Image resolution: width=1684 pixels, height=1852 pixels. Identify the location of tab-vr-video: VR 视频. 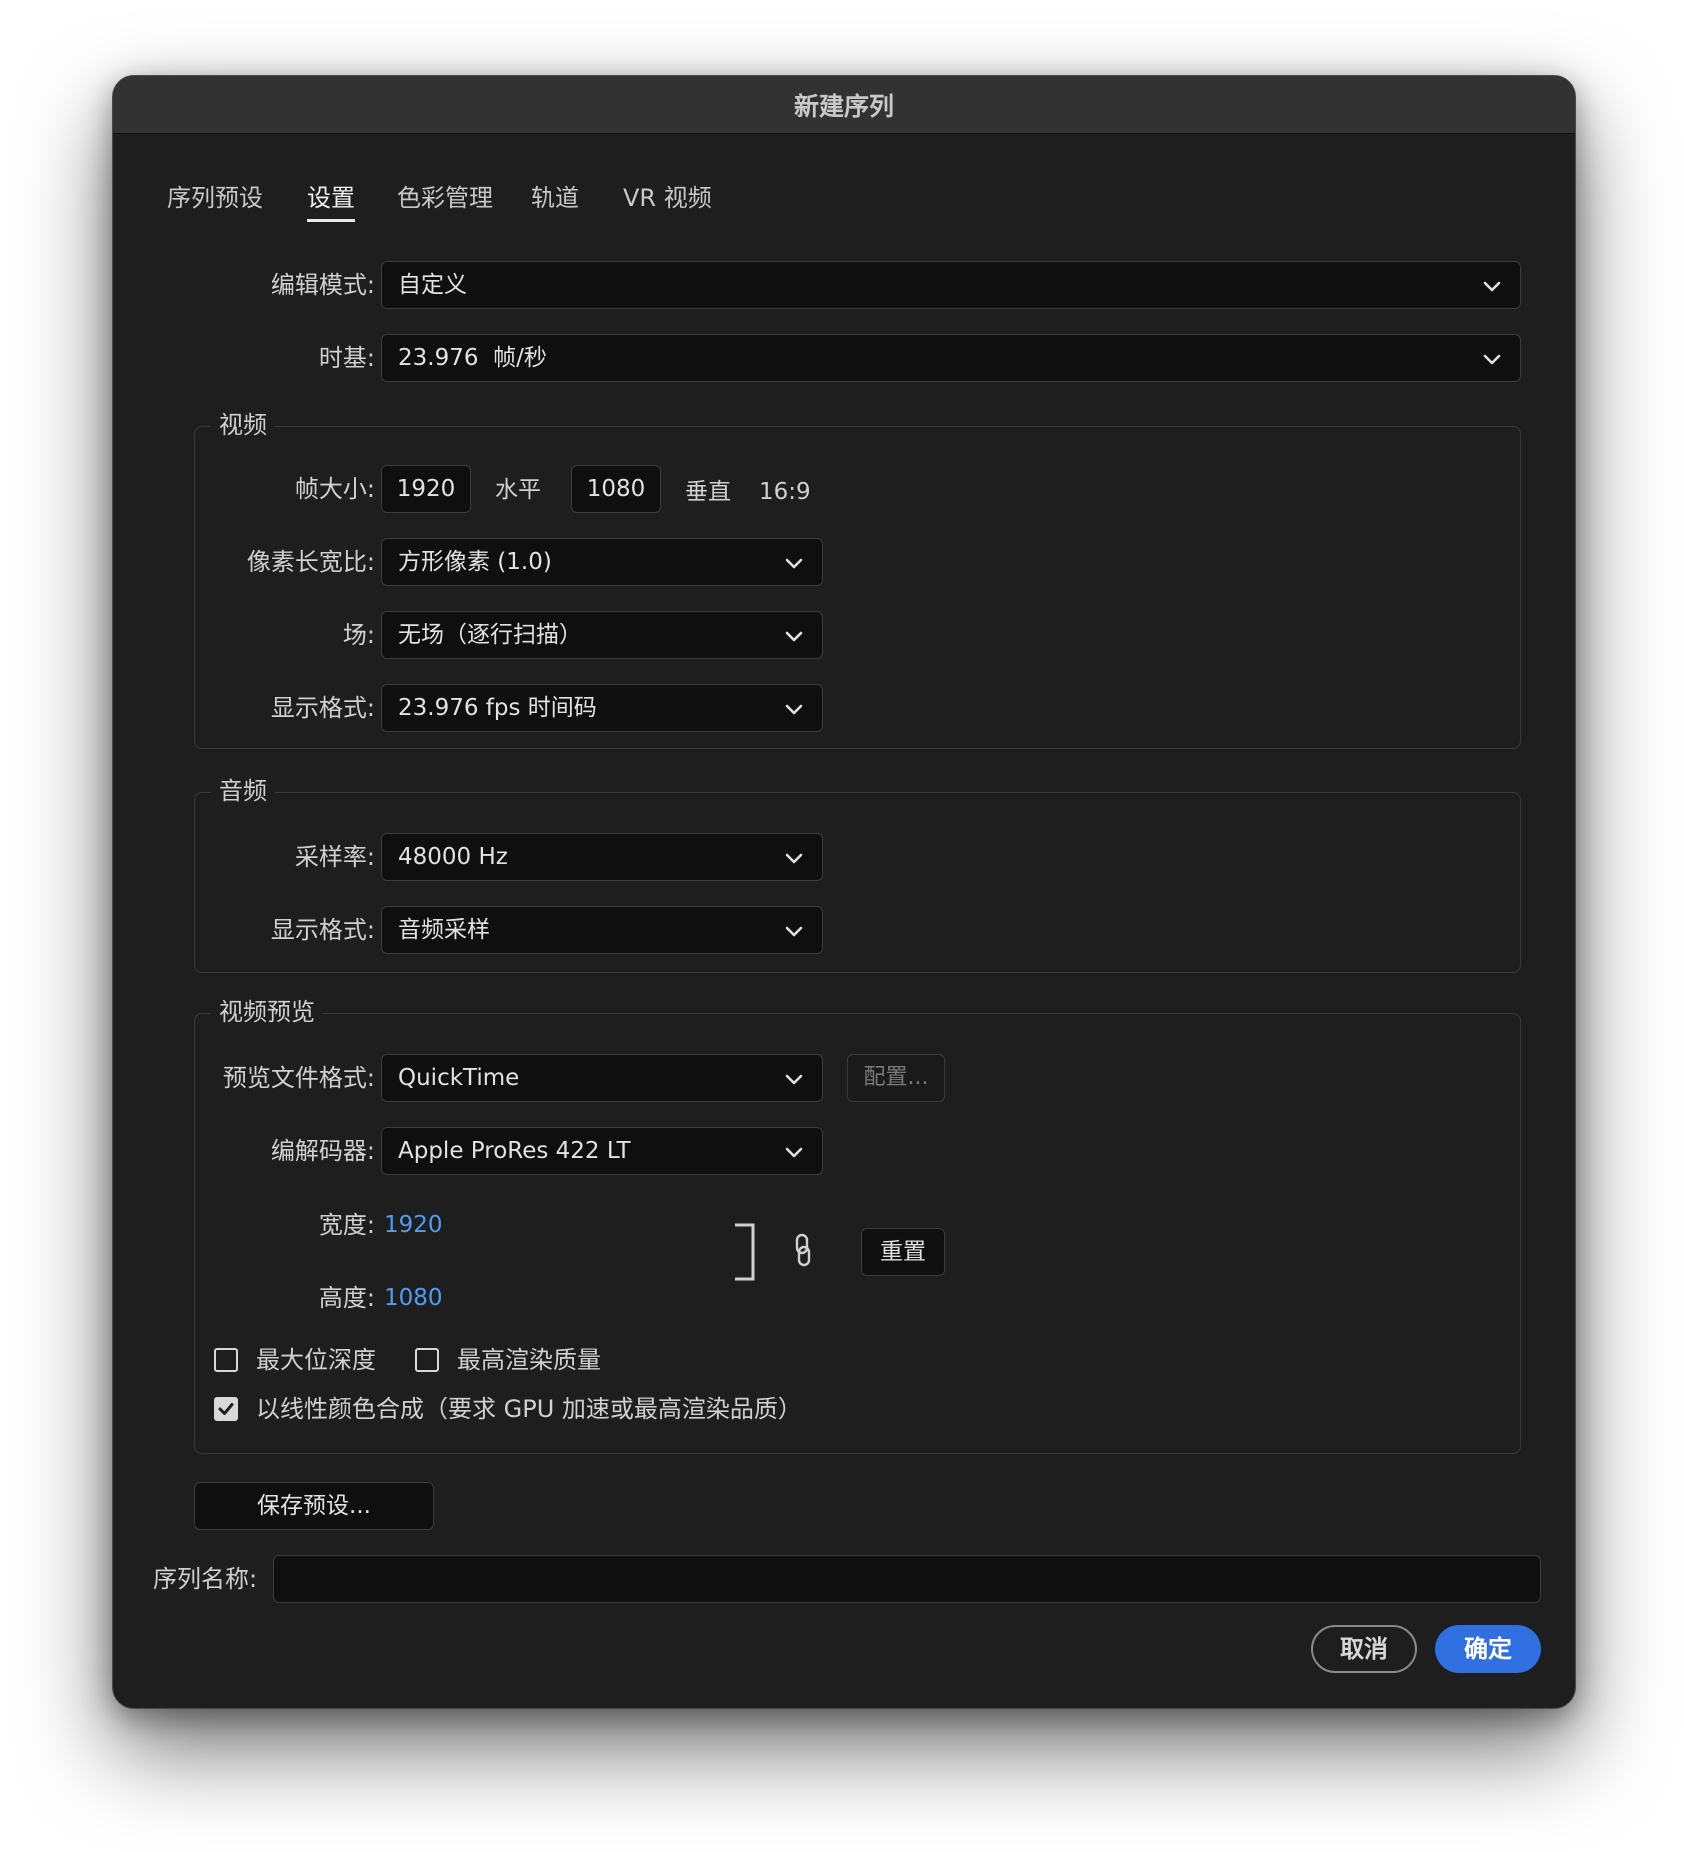
(667, 198).